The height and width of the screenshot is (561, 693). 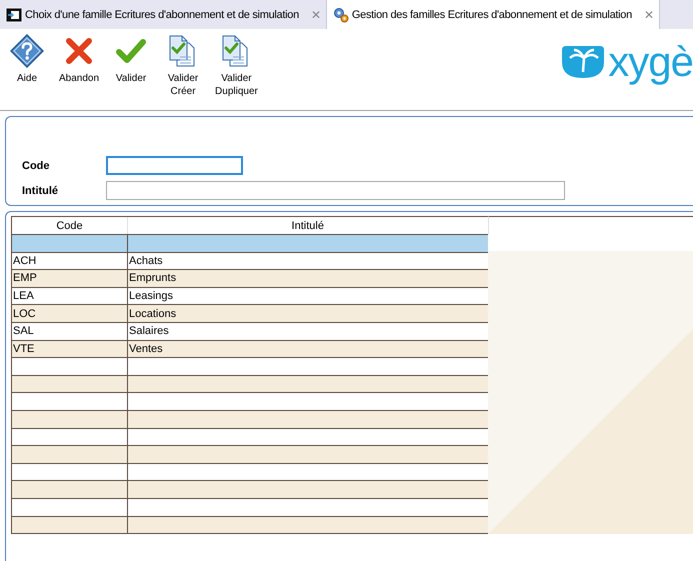 What do you see at coordinates (648, 14) in the screenshot?
I see `close-icon: ✕` at bounding box center [648, 14].